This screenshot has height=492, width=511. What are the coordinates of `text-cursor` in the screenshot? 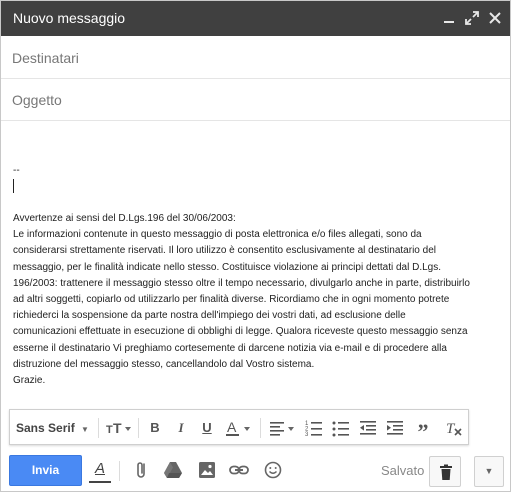 It's located at (13, 186).